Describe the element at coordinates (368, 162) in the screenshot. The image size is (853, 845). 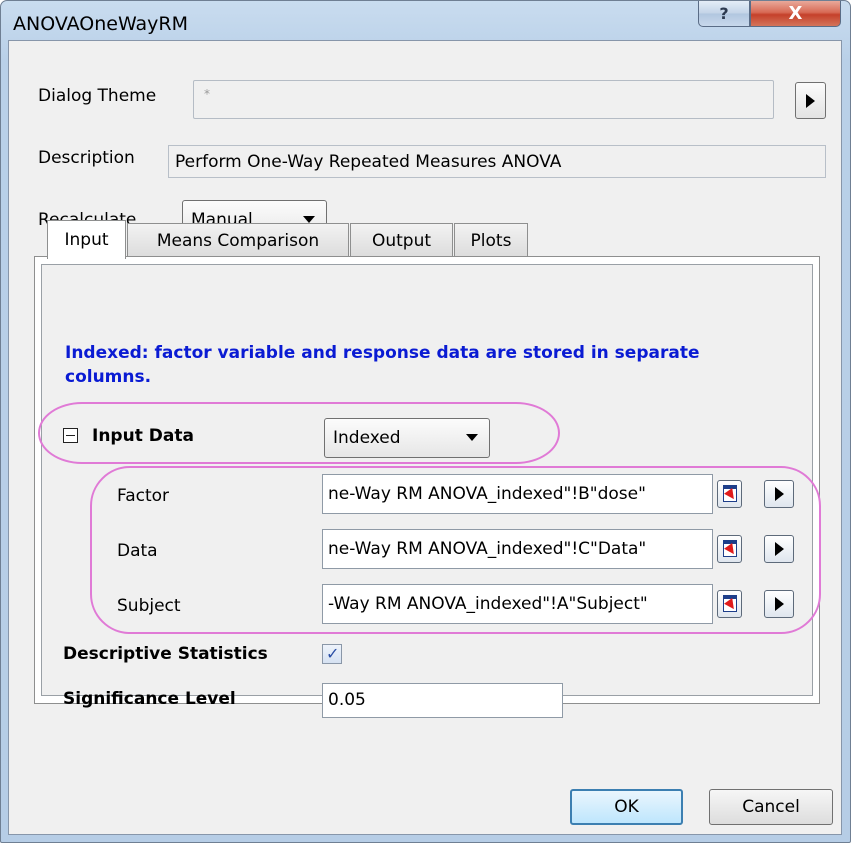
I see `description-value: Perform One-Way Repeated Measures ANOVA` at that location.